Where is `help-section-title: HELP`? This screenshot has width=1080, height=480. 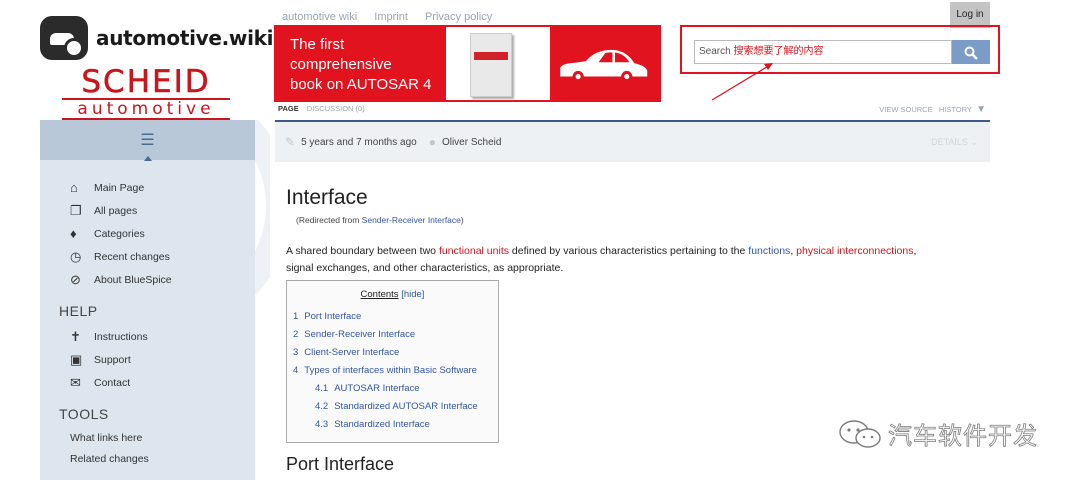
help-section-title: HELP is located at coordinates (78, 311).